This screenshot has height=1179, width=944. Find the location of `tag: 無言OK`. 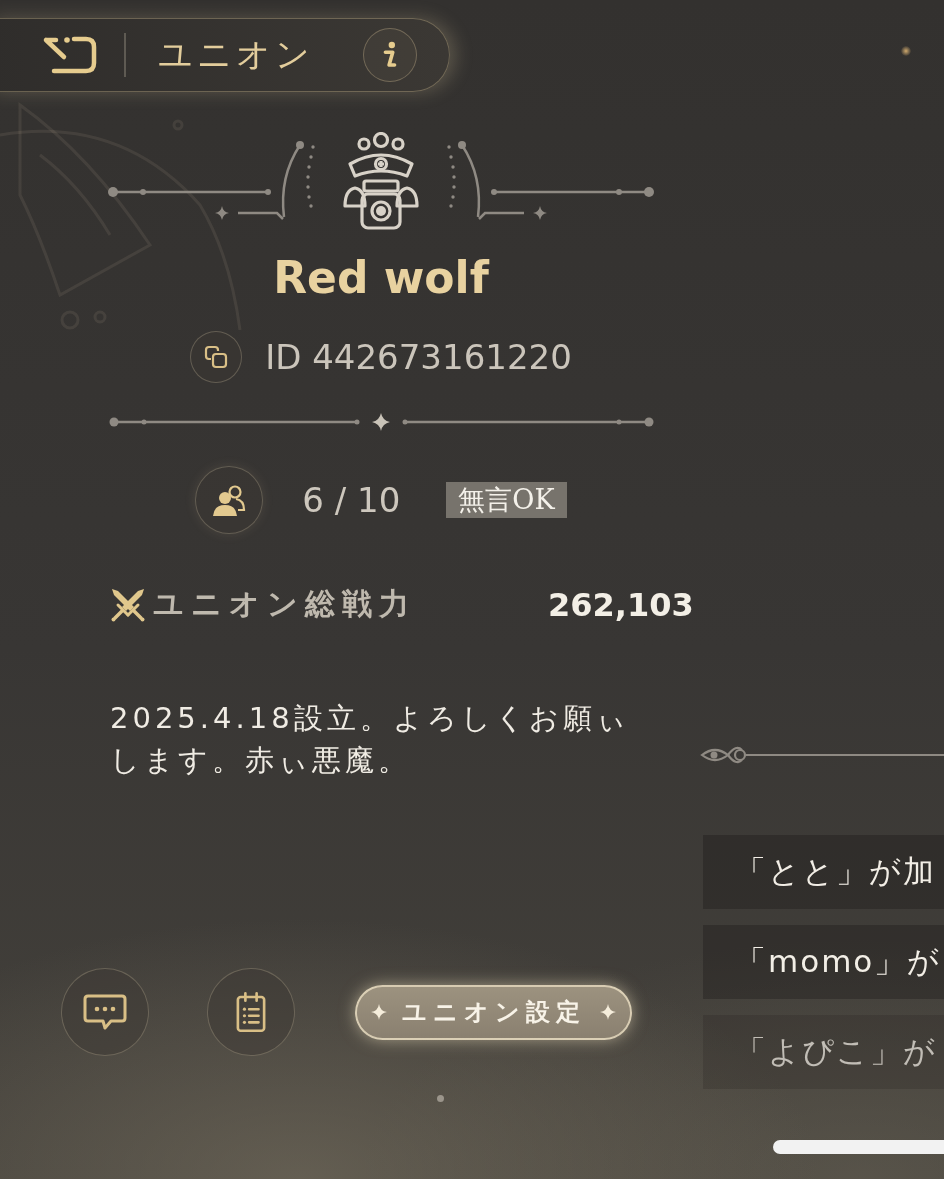

tag: 無言OK is located at coordinates (506, 500).